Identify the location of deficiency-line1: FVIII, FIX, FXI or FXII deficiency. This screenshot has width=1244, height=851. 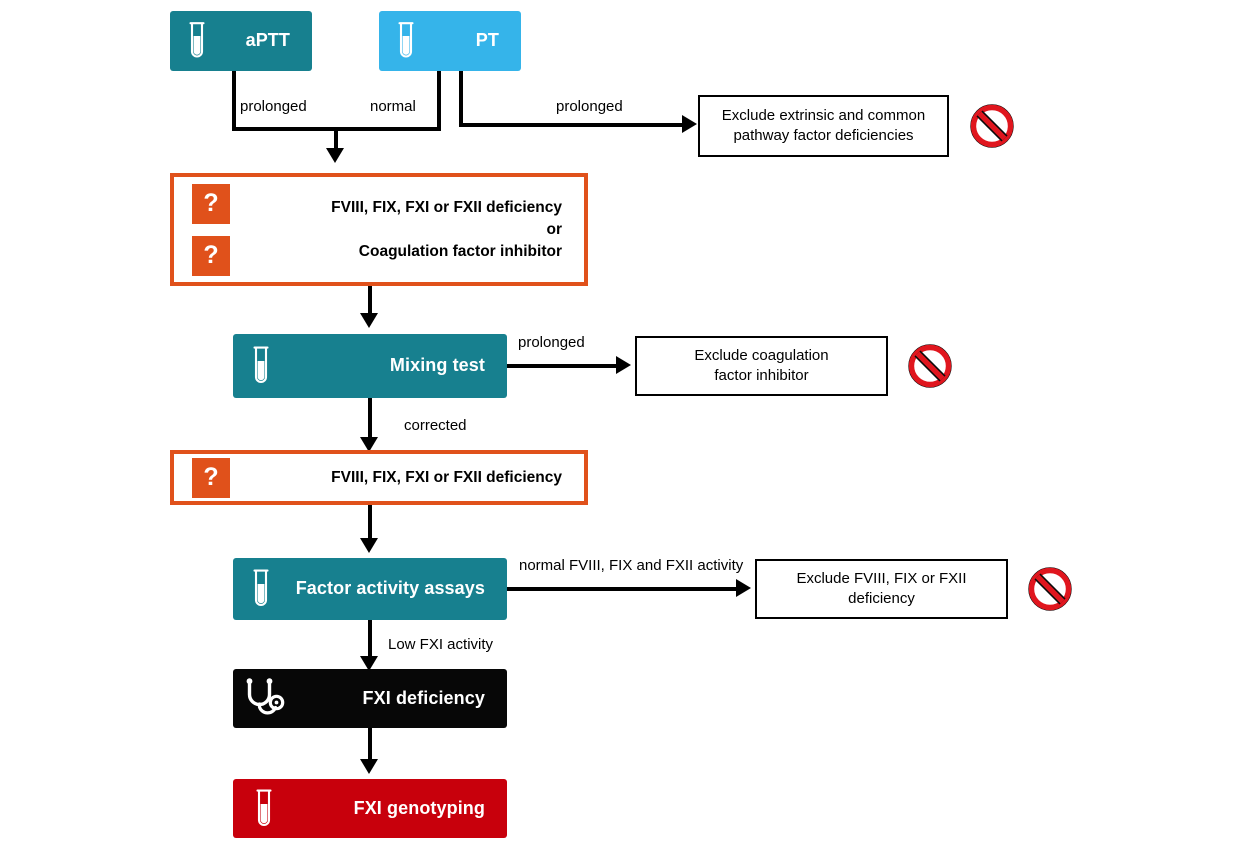
(446, 477).